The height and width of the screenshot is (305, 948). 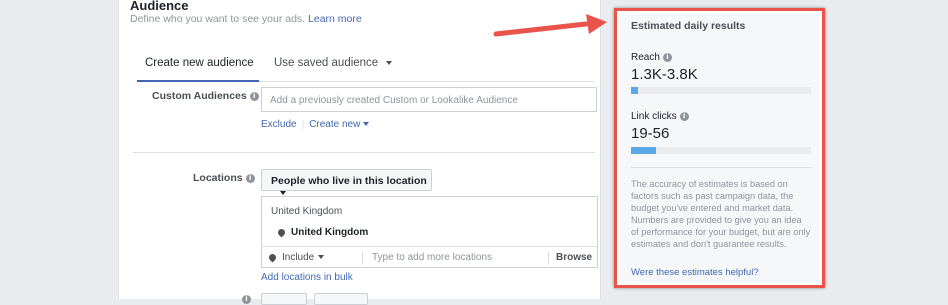 I want to click on reach-label: Reach i, so click(x=651, y=57).